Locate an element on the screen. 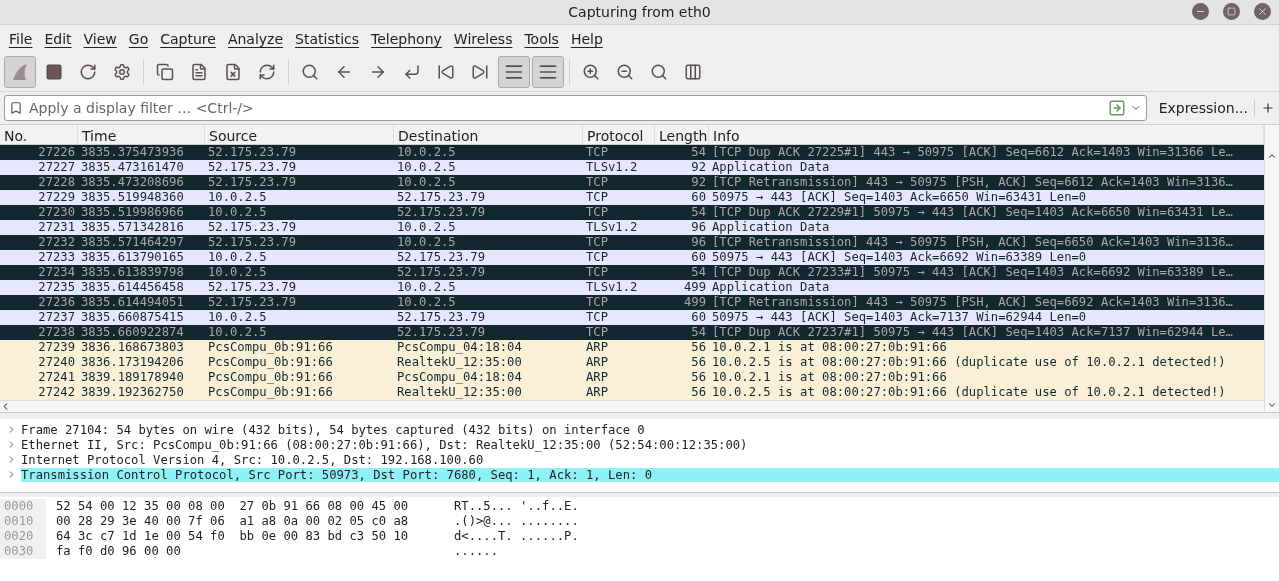 Image resolution: width=1279 pixels, height=581 pixels. table-cell-text: 27228 is located at coordinates (56, 182).